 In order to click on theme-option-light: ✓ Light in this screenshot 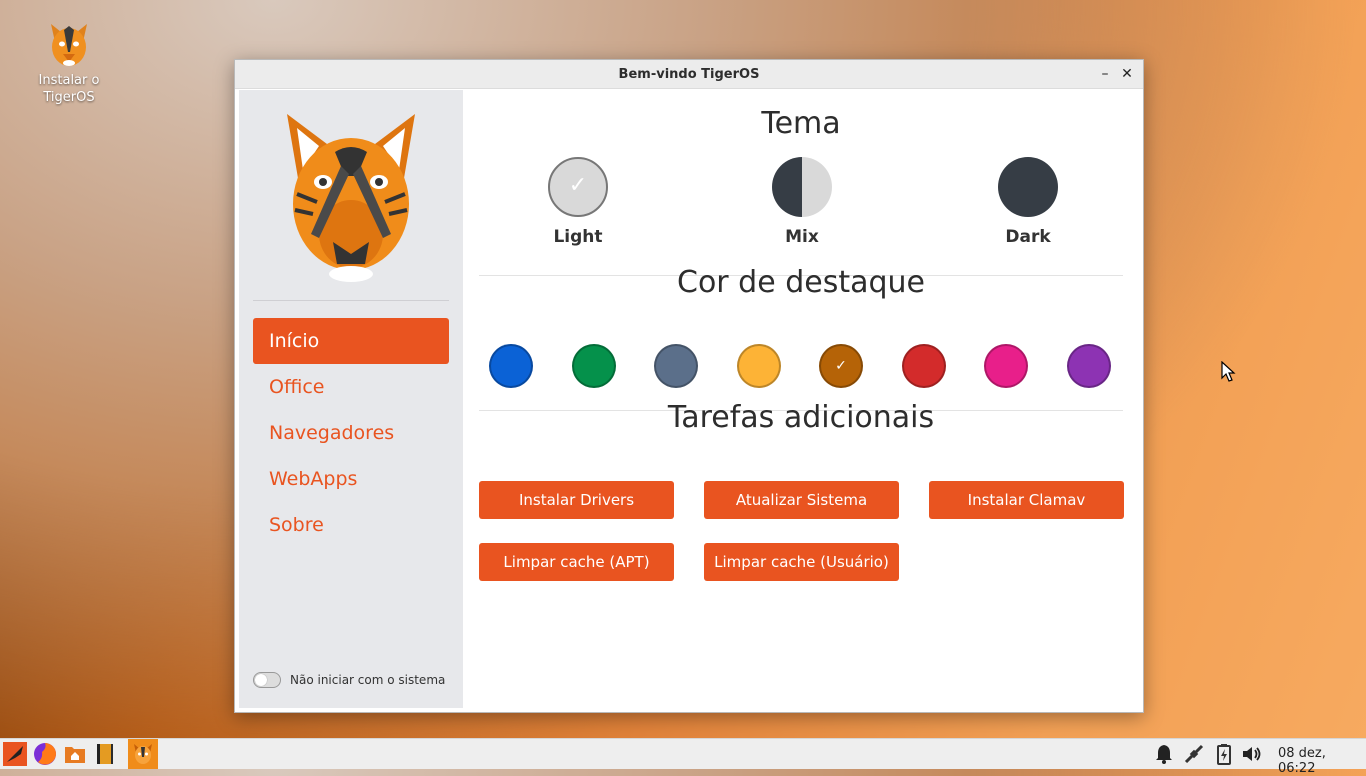, I will do `click(578, 202)`.